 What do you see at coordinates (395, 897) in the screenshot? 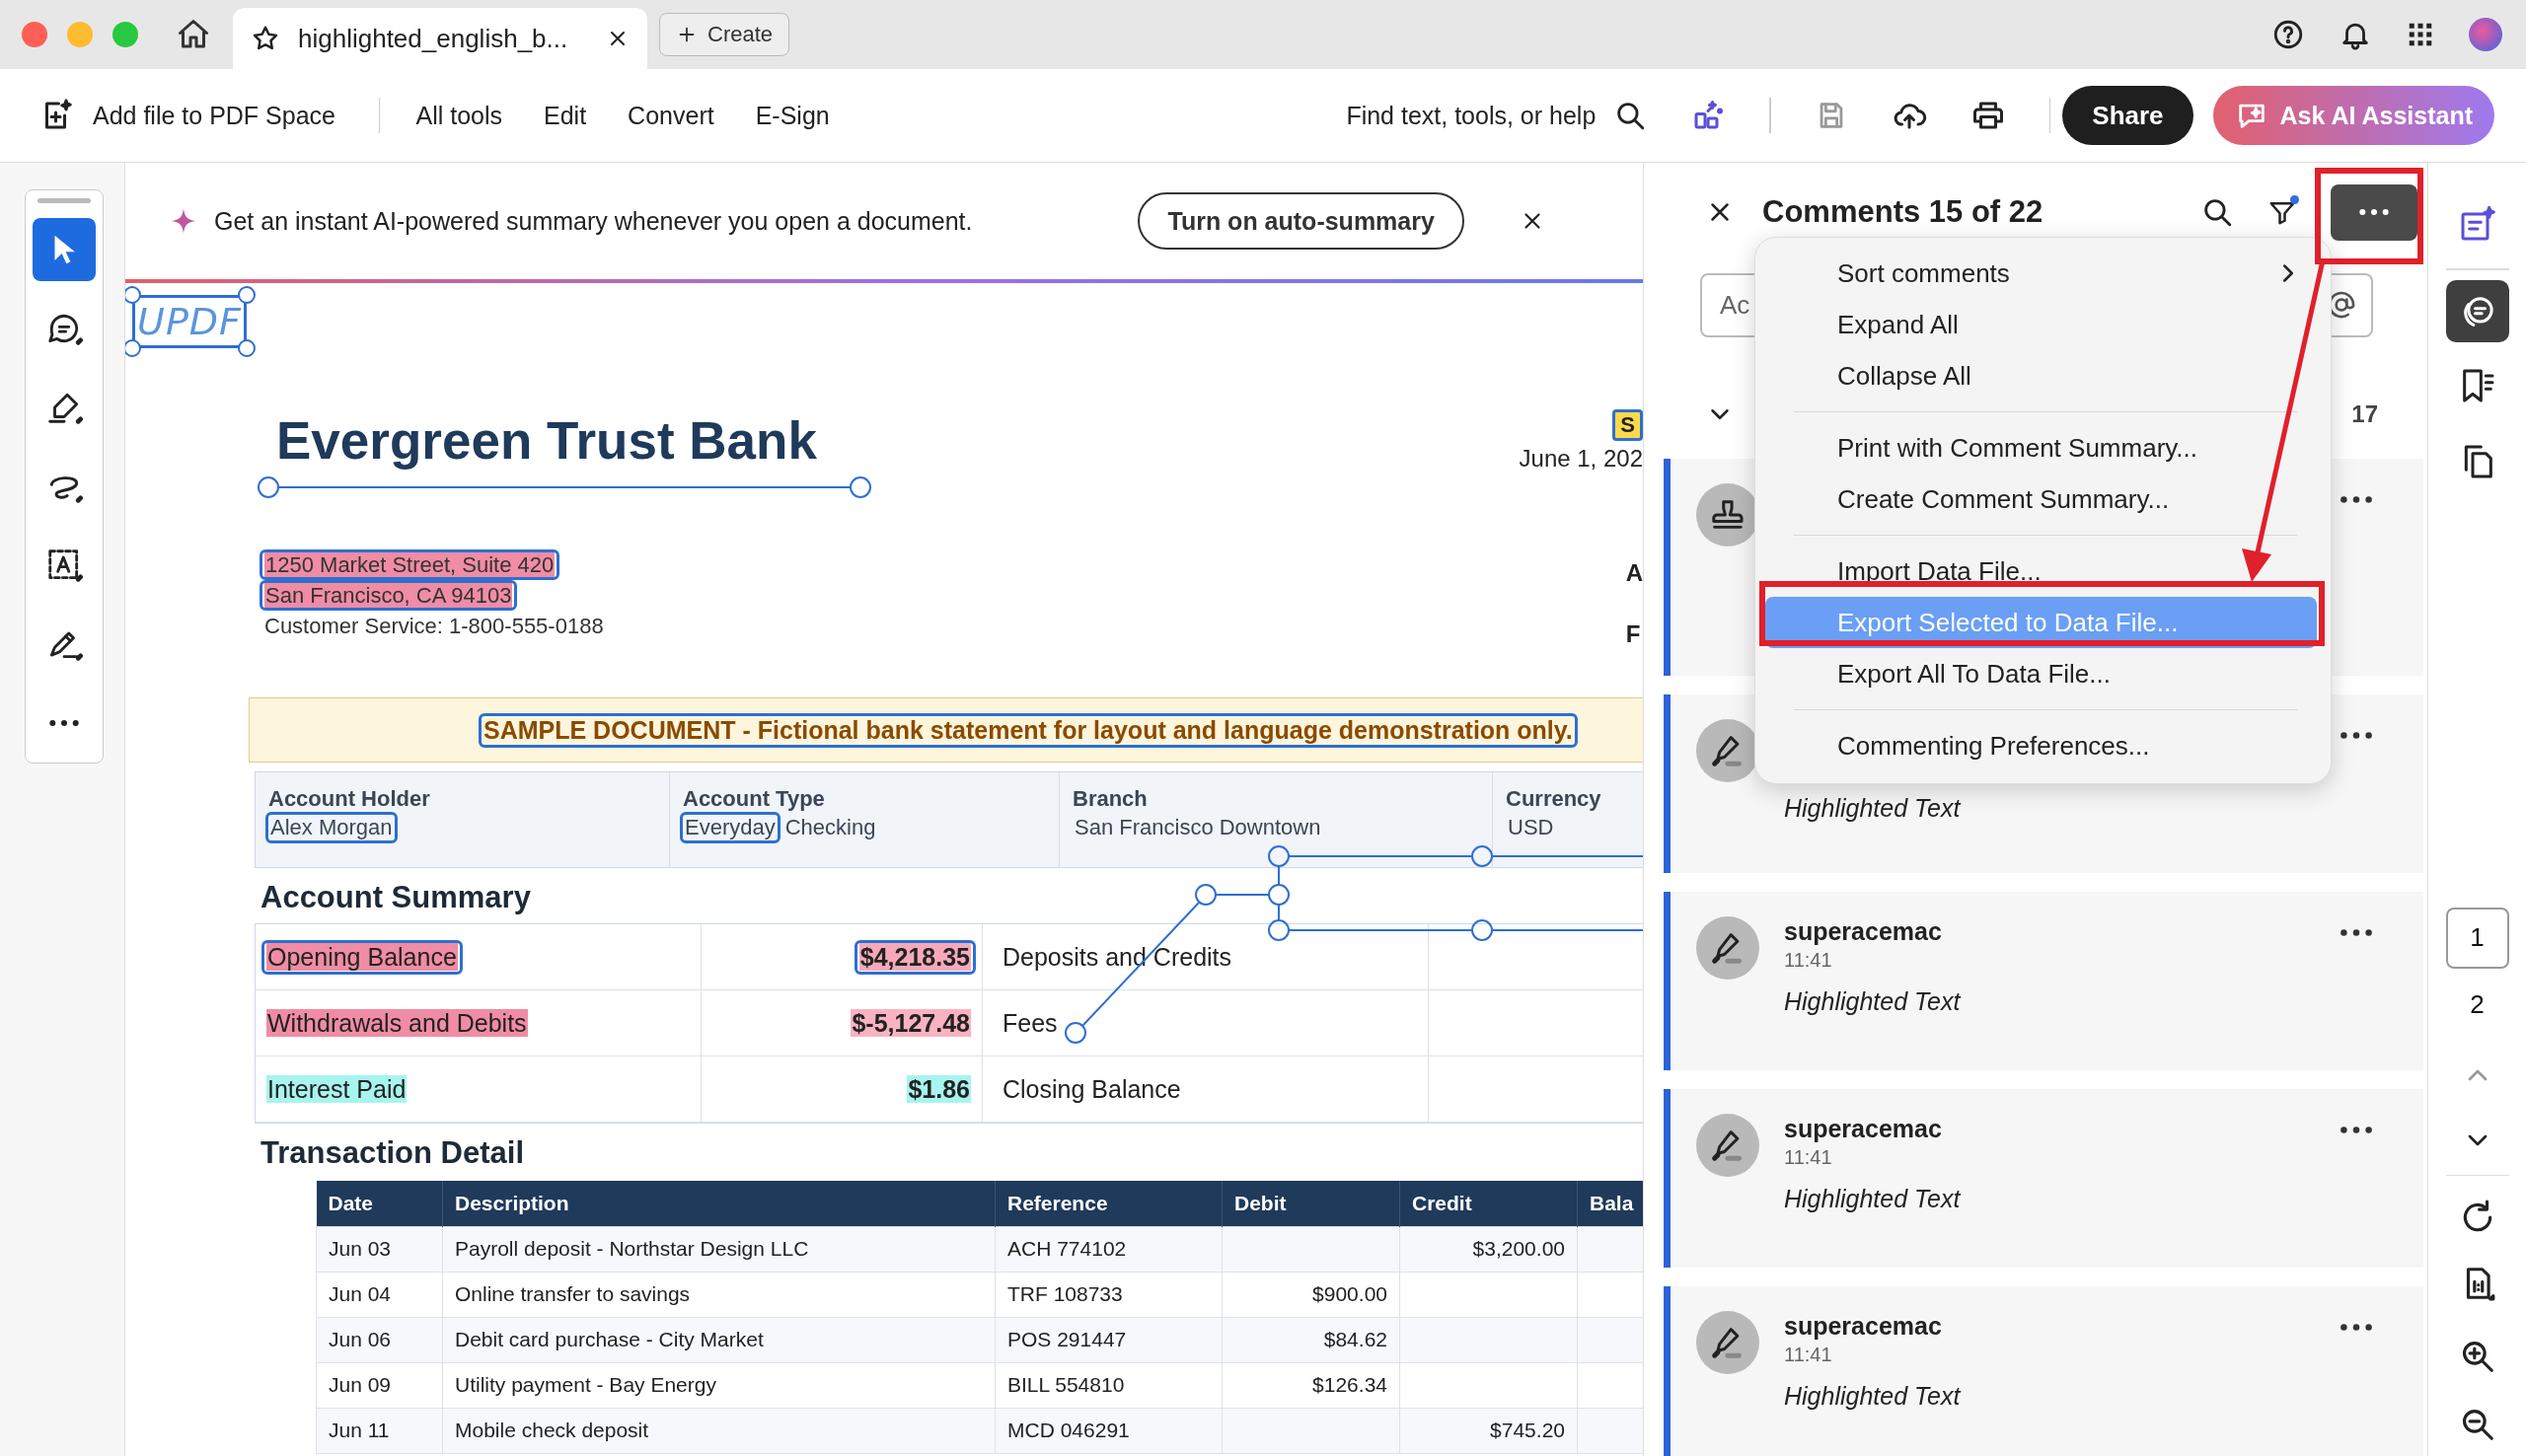
I see `section-heading: Account Summary` at bounding box center [395, 897].